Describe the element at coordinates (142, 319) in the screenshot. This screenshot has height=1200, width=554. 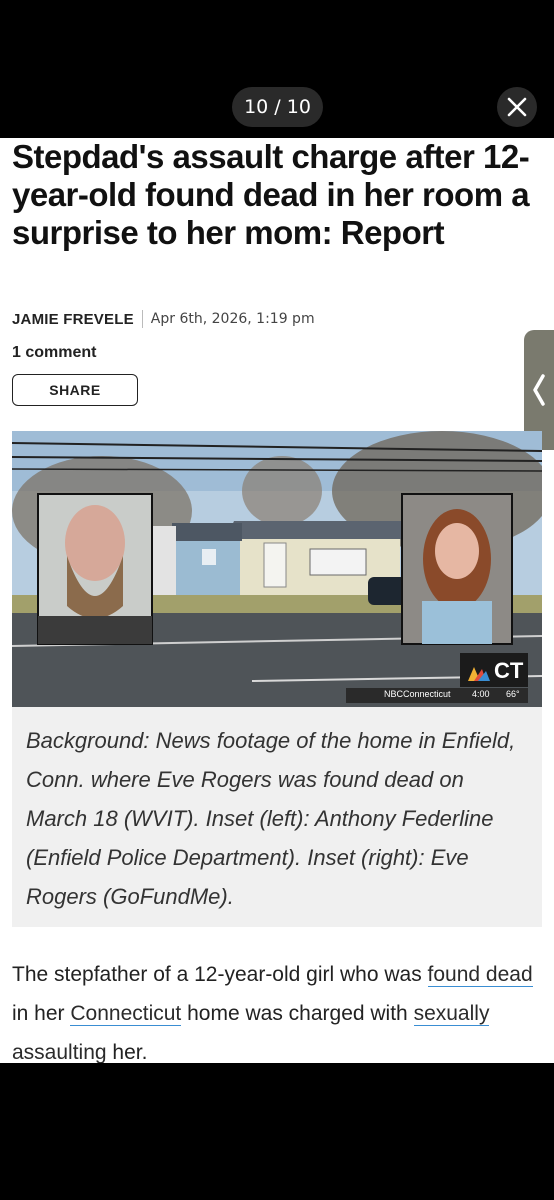
I see `byline-divider` at that location.